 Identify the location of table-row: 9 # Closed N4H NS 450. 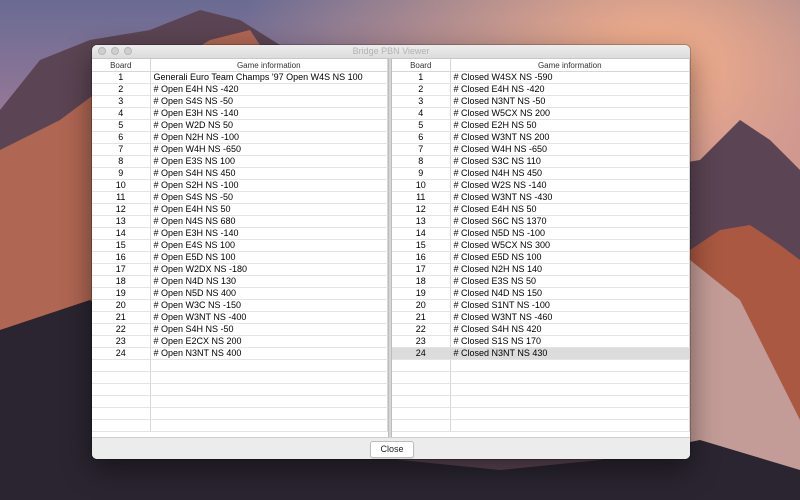
(541, 173).